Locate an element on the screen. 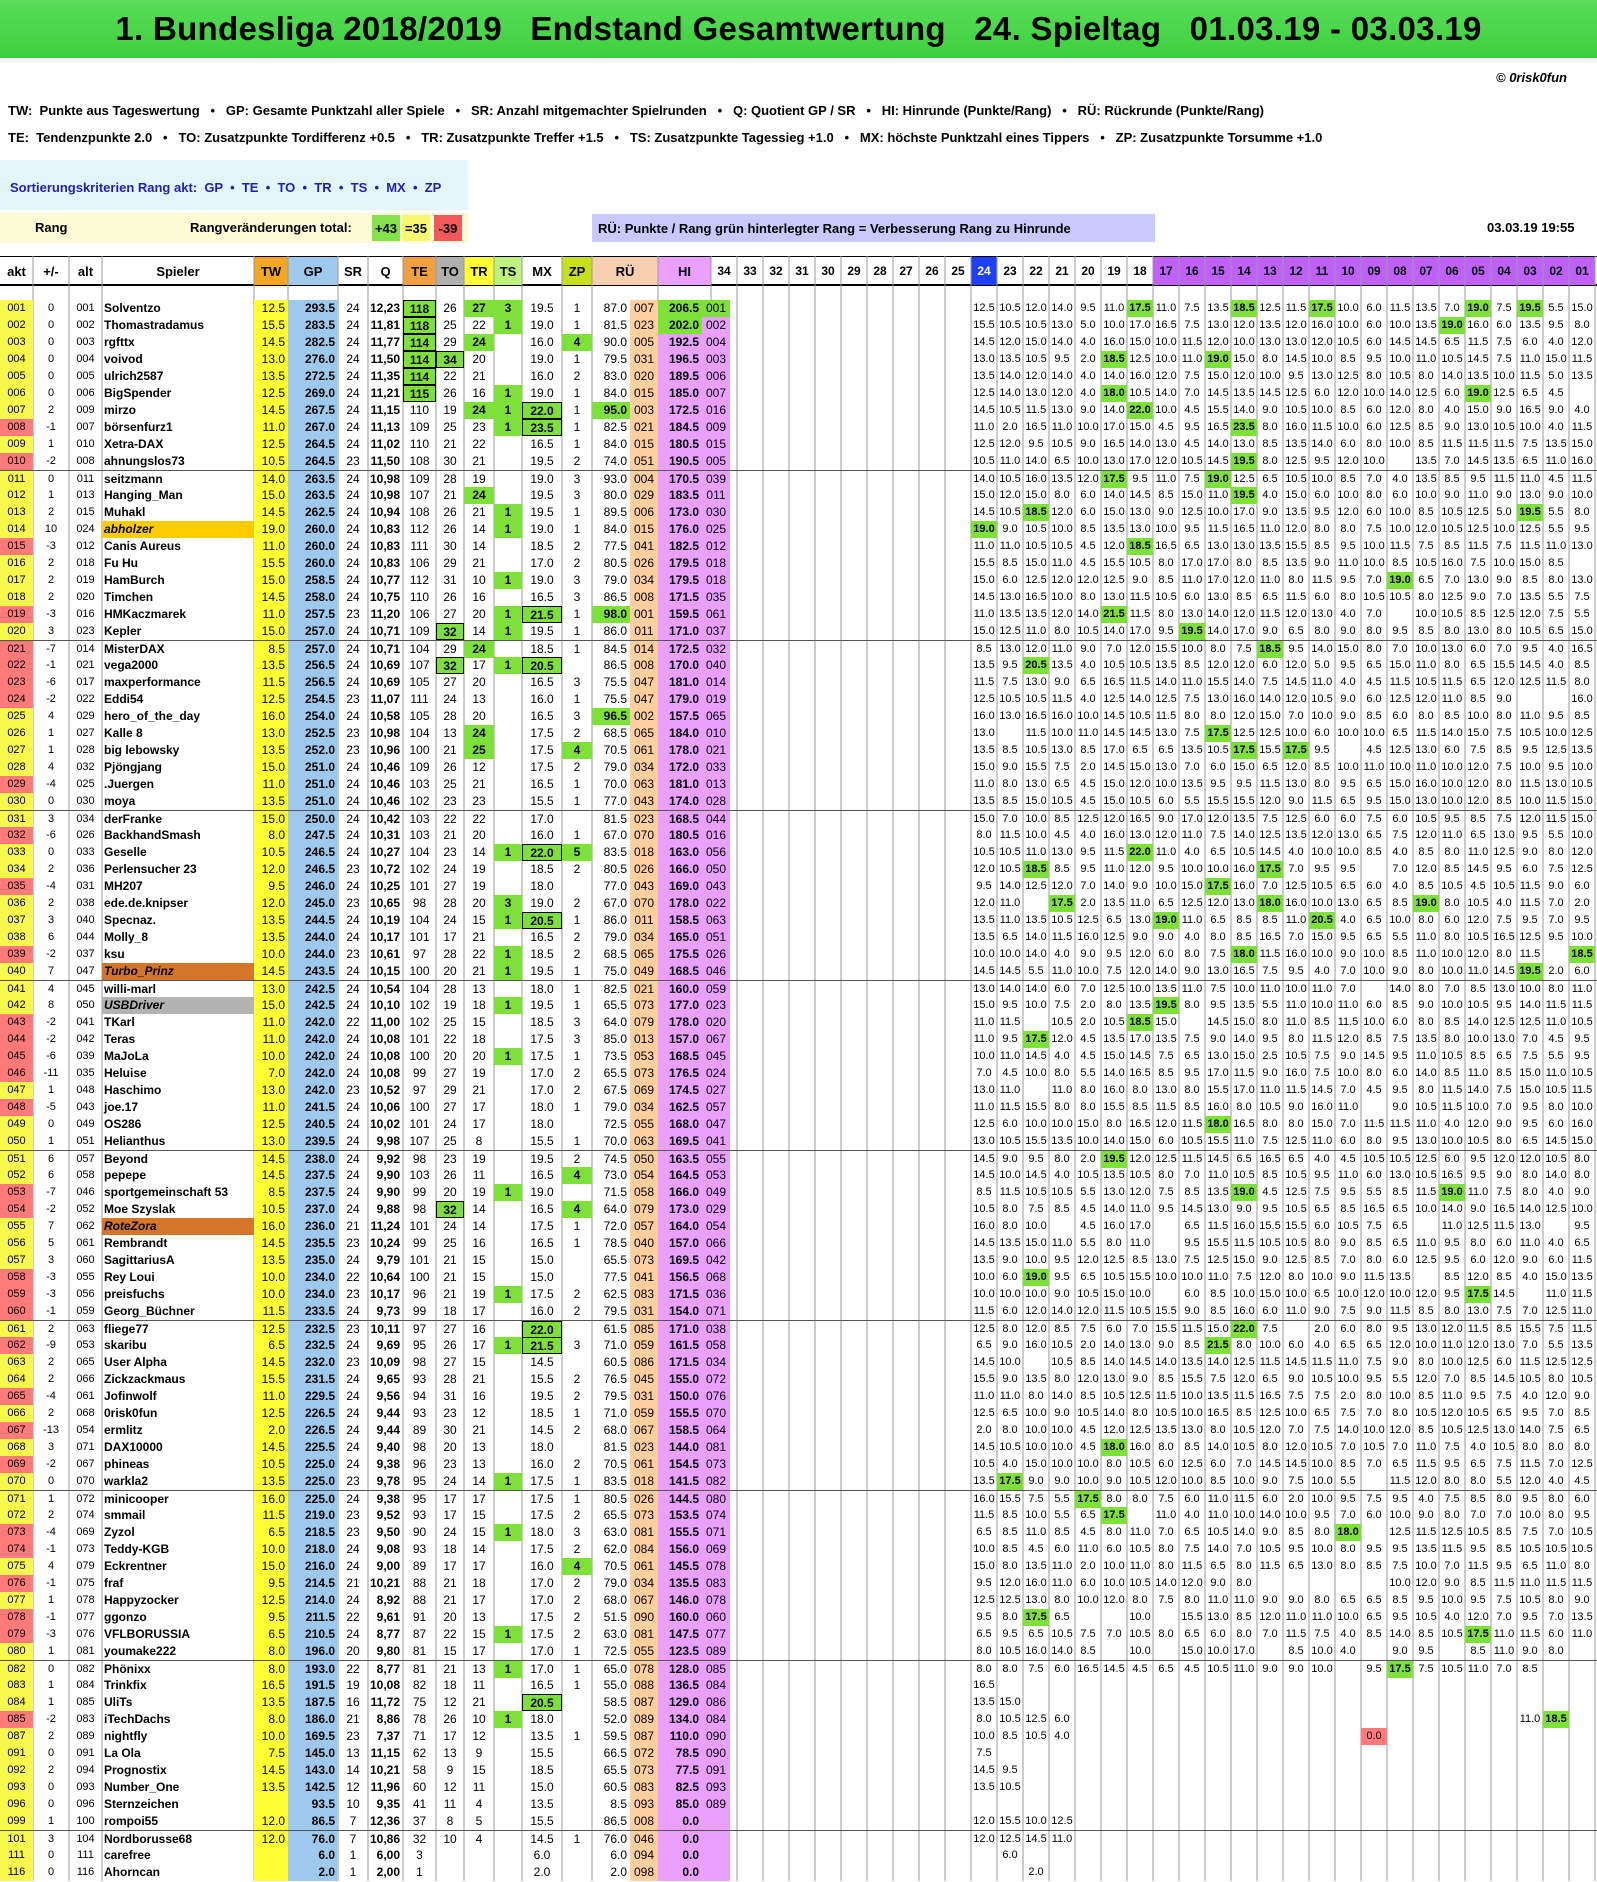  cell-matchday: 14.5 is located at coordinates (984, 1362).